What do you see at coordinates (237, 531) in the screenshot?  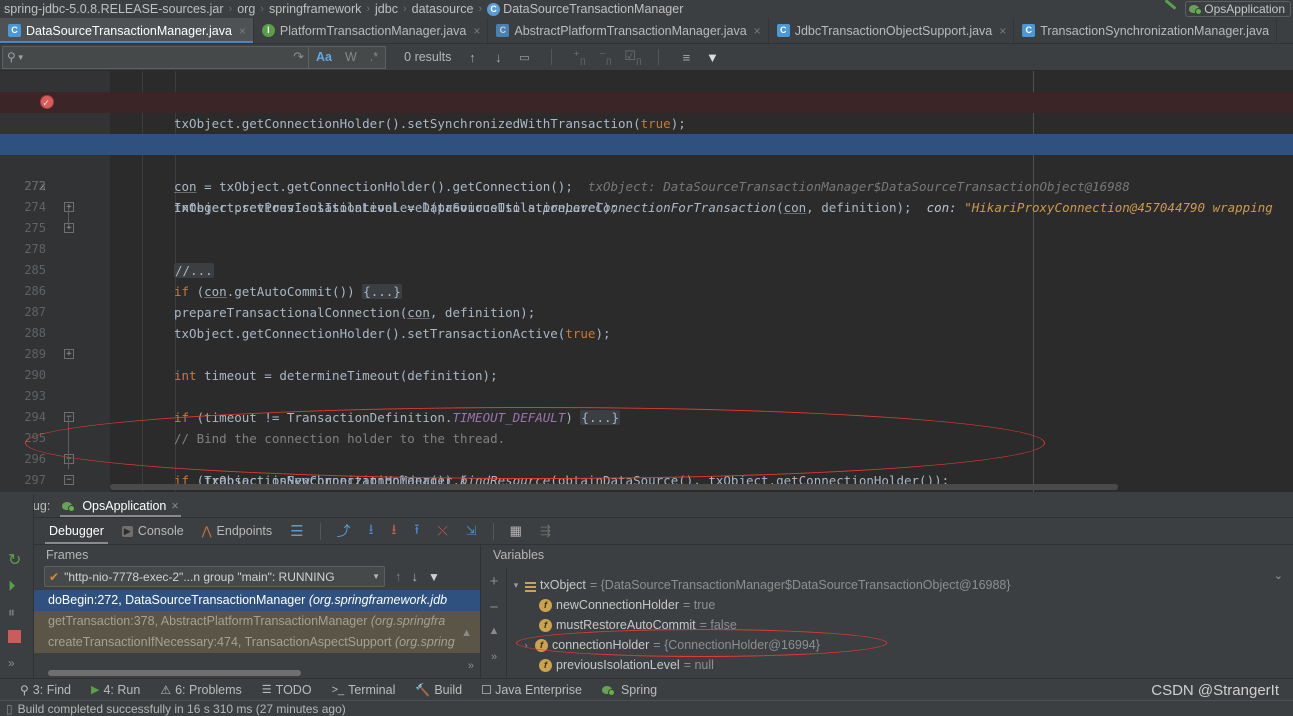 I see `tab-endpoints: ⋀ Endpoints` at bounding box center [237, 531].